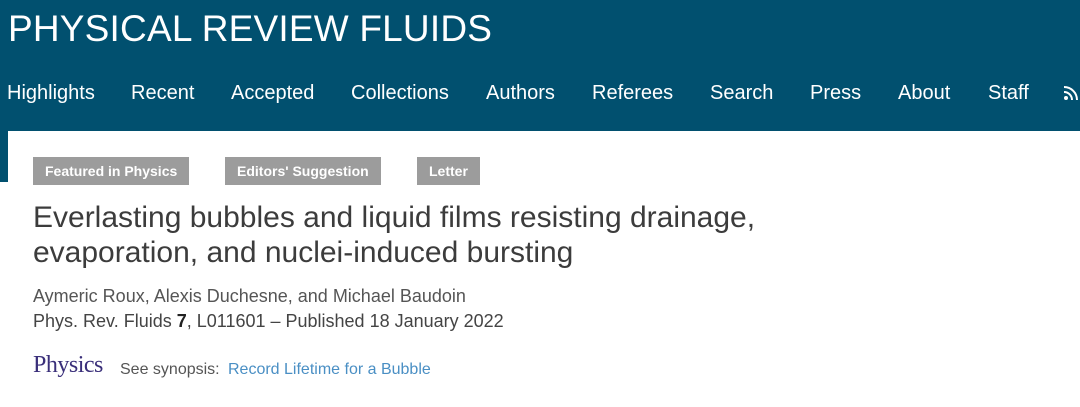  What do you see at coordinates (303, 171) in the screenshot?
I see `badge-editors-suggestion: Editors' Suggestion` at bounding box center [303, 171].